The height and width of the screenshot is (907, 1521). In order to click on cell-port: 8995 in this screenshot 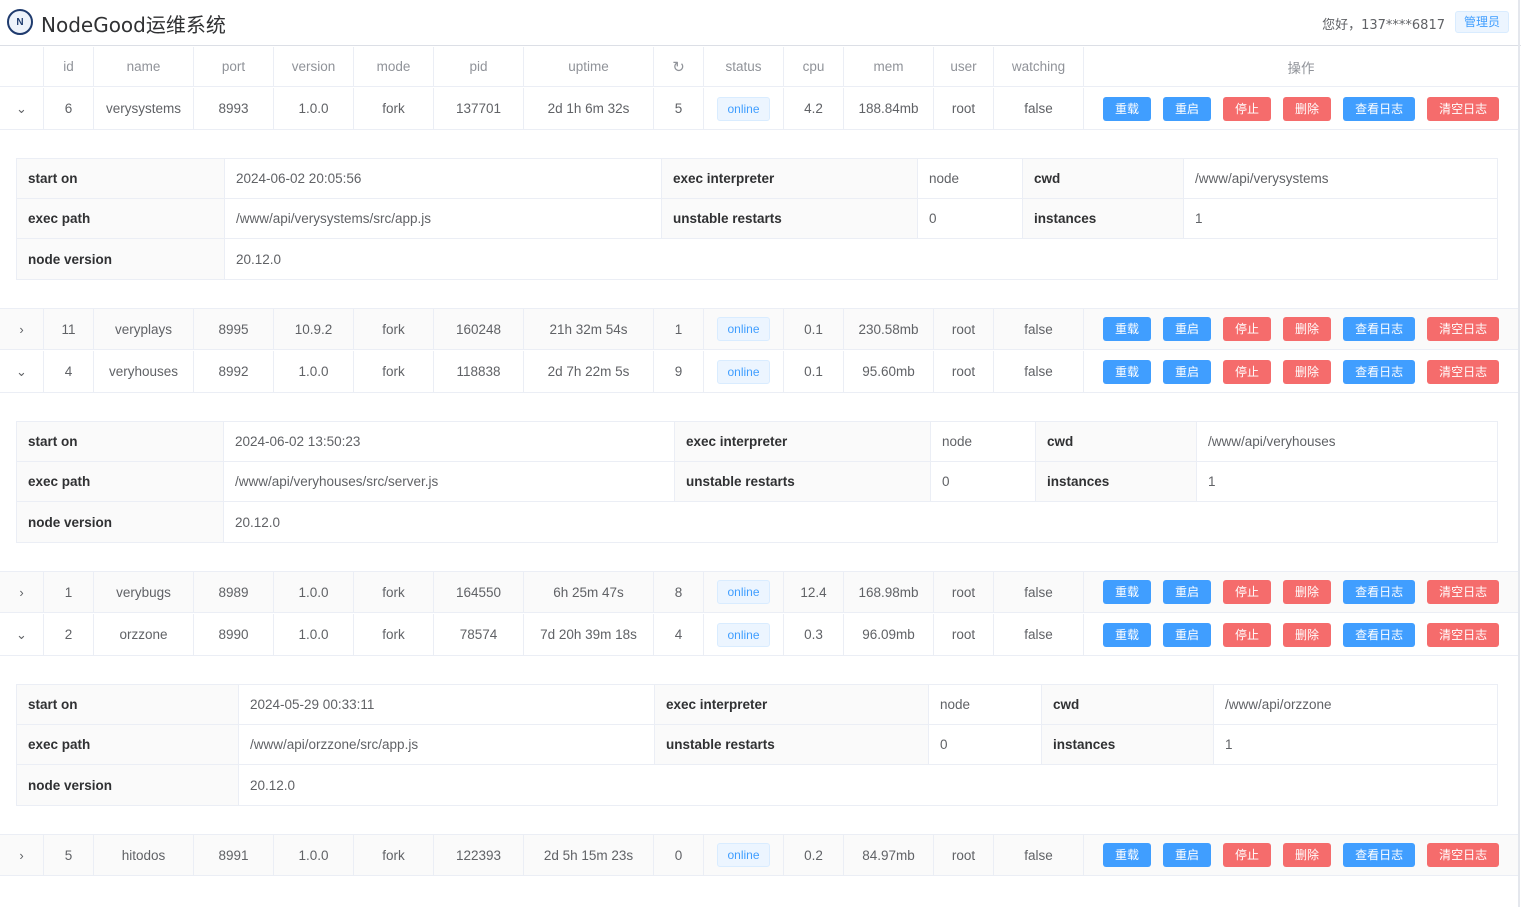, I will do `click(234, 329)`.